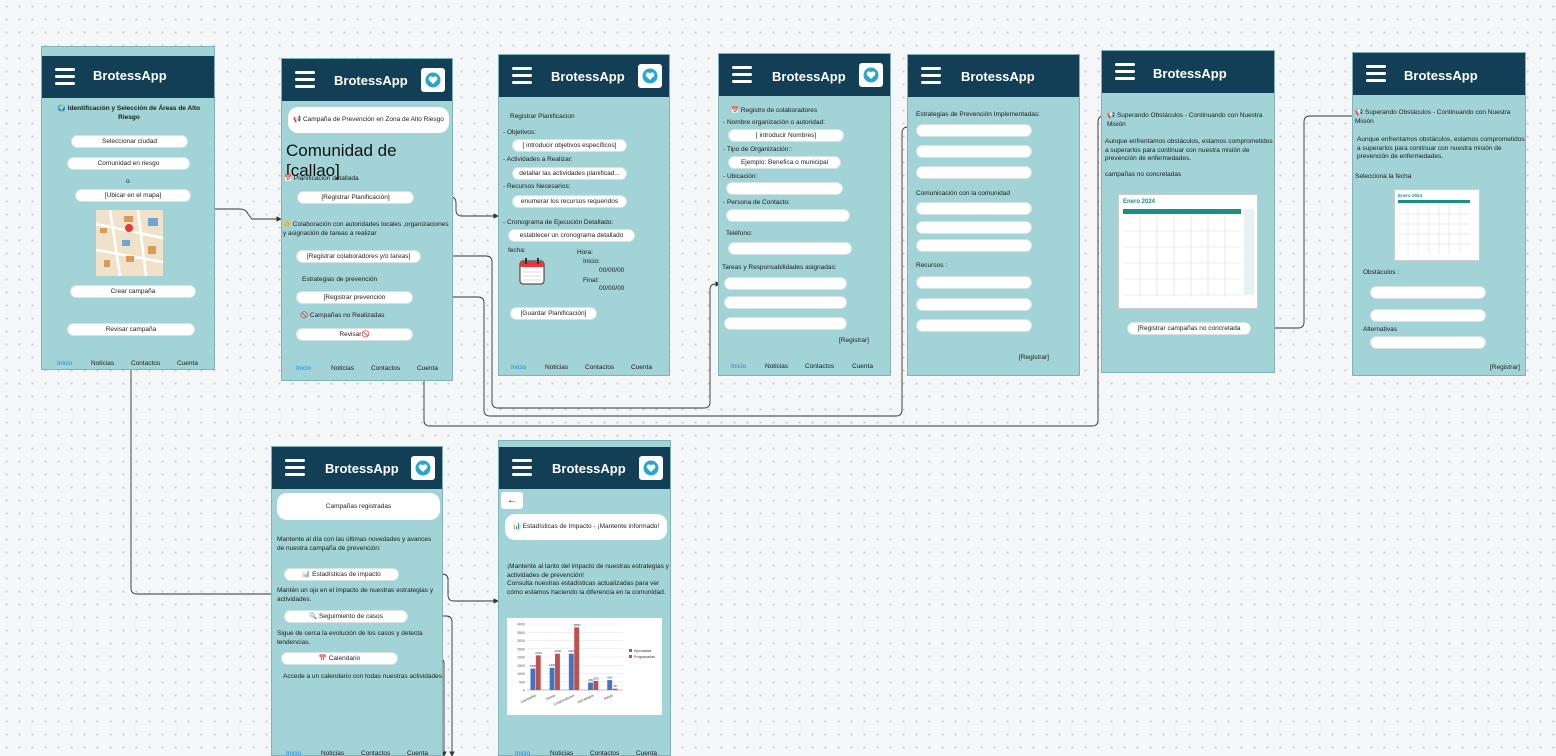 The image size is (1556, 756). Describe the element at coordinates (786, 135) in the screenshot. I see `org-name-field: [ introducir Nombres]` at that location.